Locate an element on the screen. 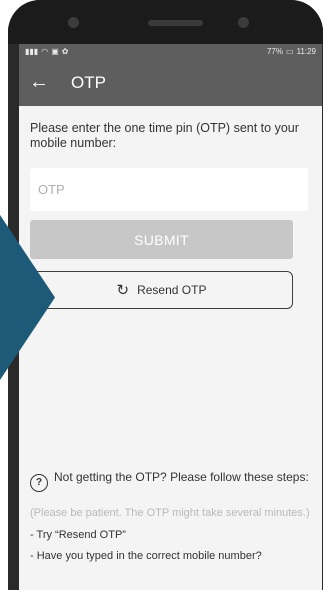 This screenshot has width=323, height=590. notification-icon: ▣ is located at coordinates (55, 51).